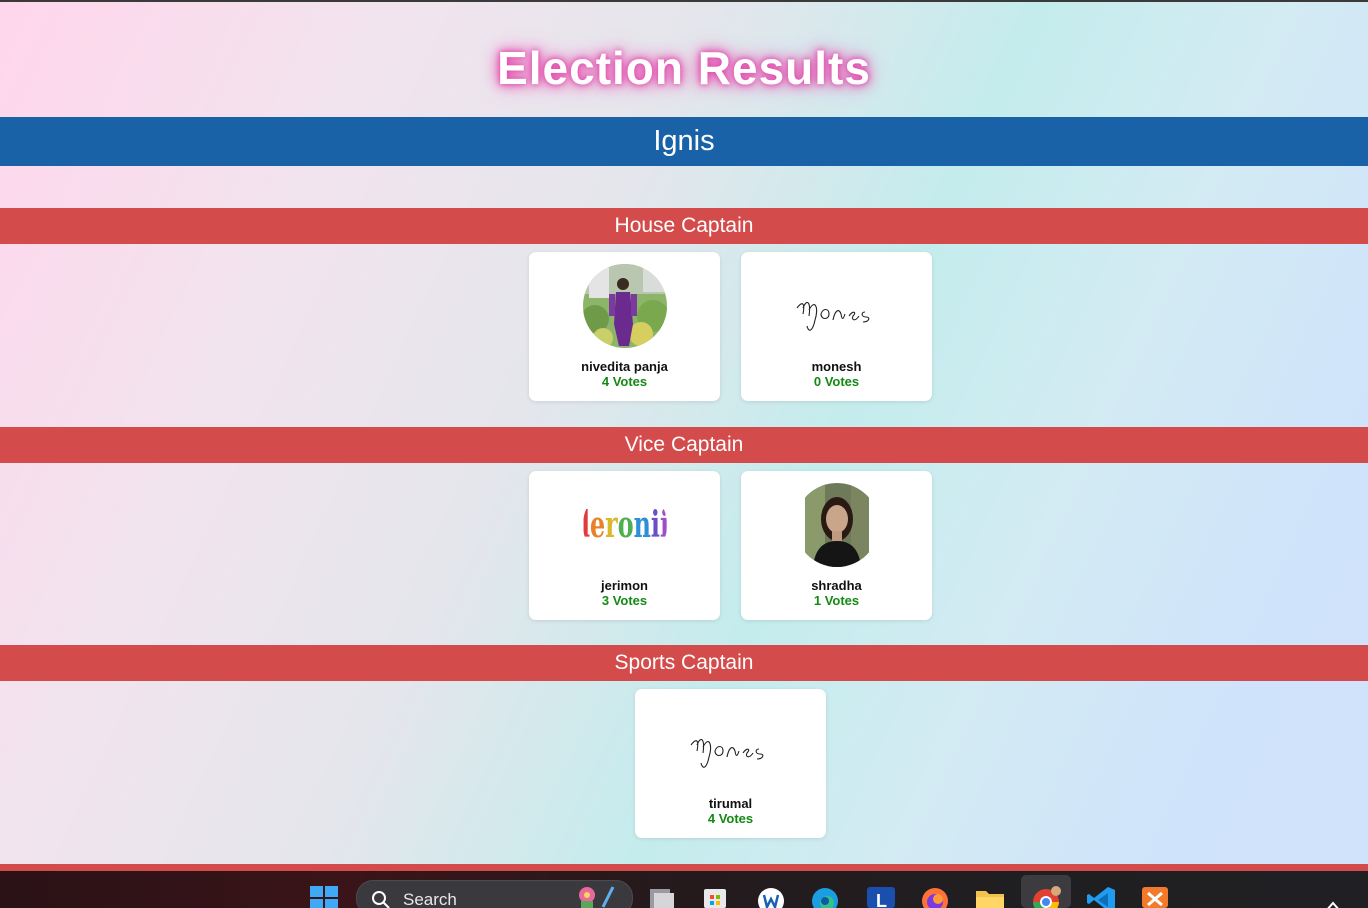 The width and height of the screenshot is (1368, 908). Describe the element at coordinates (684, 445) in the screenshot. I see `section-header-vice-captain: Vice Captain` at that location.